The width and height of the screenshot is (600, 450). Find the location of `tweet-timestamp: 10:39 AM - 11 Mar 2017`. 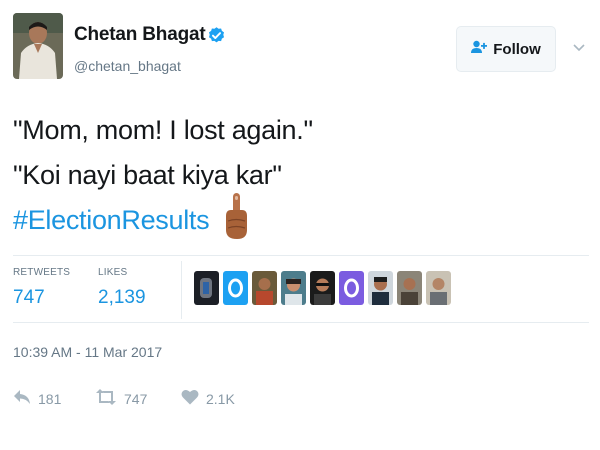

tweet-timestamp: 10:39 AM - 11 Mar 2017 is located at coordinates (87, 352).